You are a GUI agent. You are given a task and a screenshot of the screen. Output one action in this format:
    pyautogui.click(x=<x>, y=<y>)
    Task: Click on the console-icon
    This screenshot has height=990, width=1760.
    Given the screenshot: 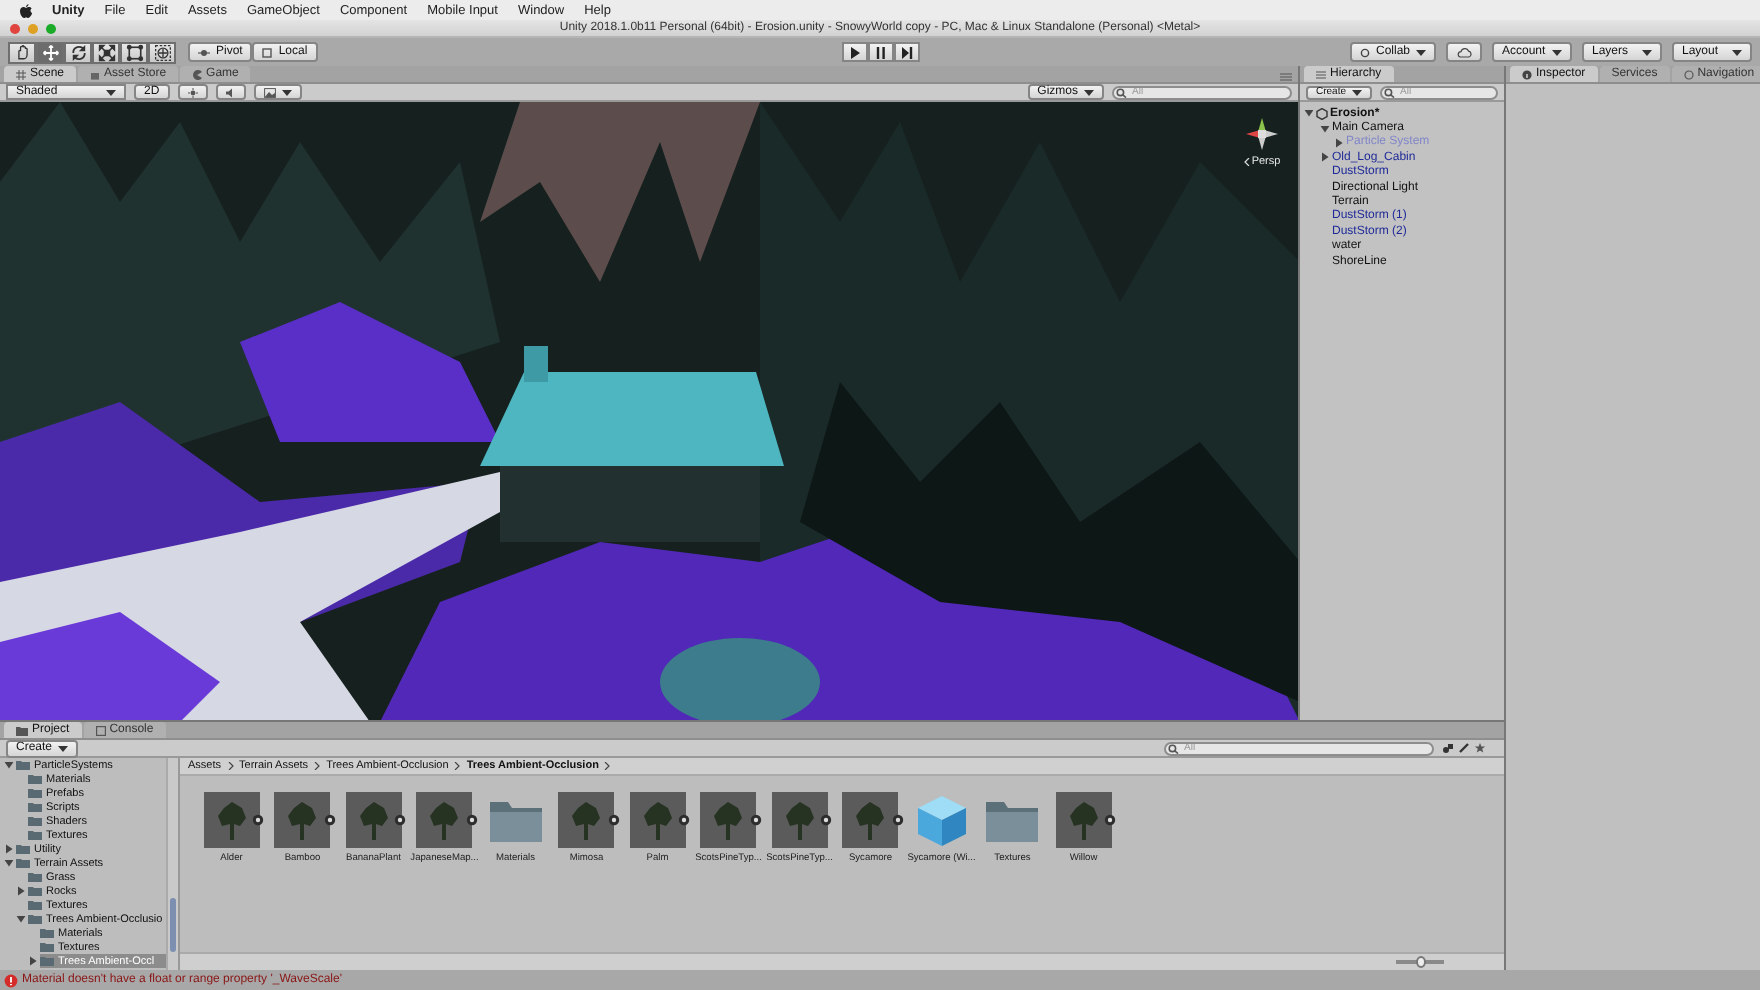 What is the action you would take?
    pyautogui.click(x=100, y=730)
    